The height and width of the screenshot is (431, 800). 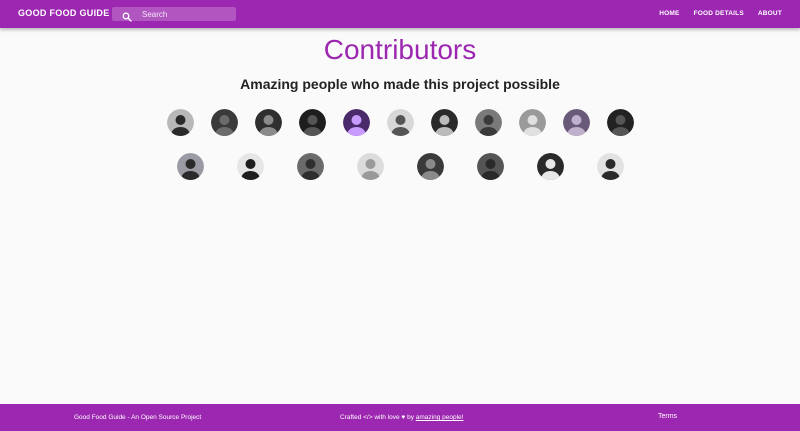 What do you see at coordinates (64, 13) in the screenshot?
I see `brand-link: GOOD FOOD GUIDE` at bounding box center [64, 13].